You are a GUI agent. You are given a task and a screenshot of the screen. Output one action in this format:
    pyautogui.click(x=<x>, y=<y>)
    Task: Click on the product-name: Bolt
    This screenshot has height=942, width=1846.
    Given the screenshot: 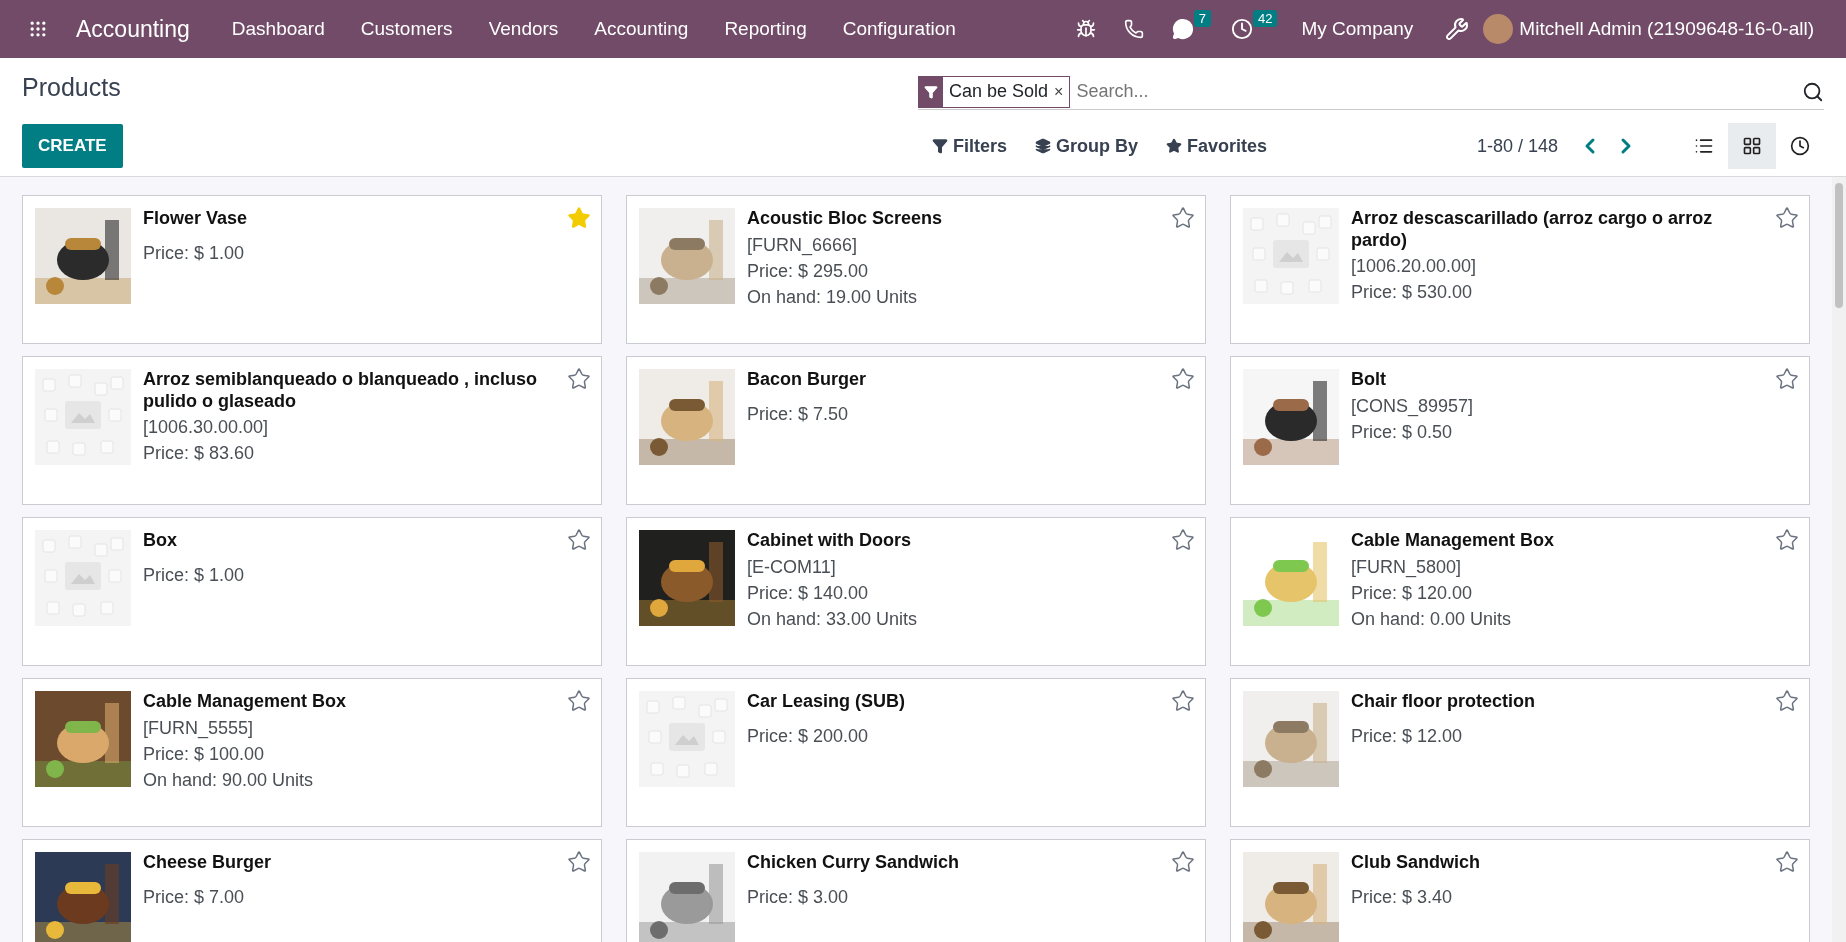 What is the action you would take?
    pyautogui.click(x=1369, y=380)
    